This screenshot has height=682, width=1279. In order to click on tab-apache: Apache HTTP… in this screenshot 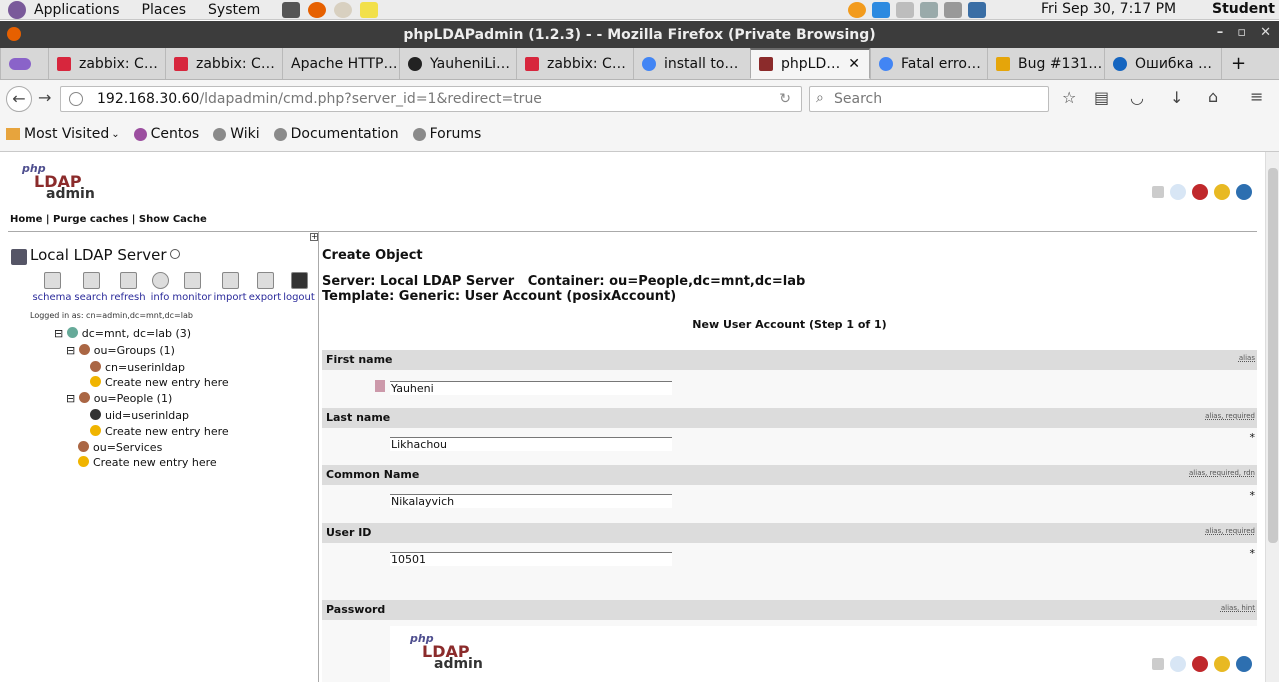, I will do `click(340, 63)`.